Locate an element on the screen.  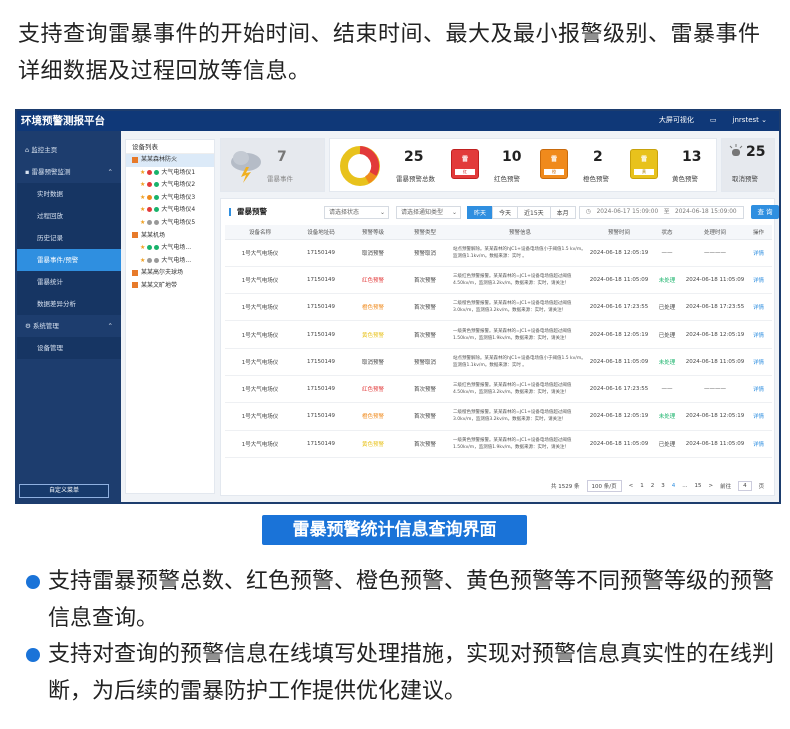
big-screen-link: 大屏可视化 is located at coordinates (676, 120).